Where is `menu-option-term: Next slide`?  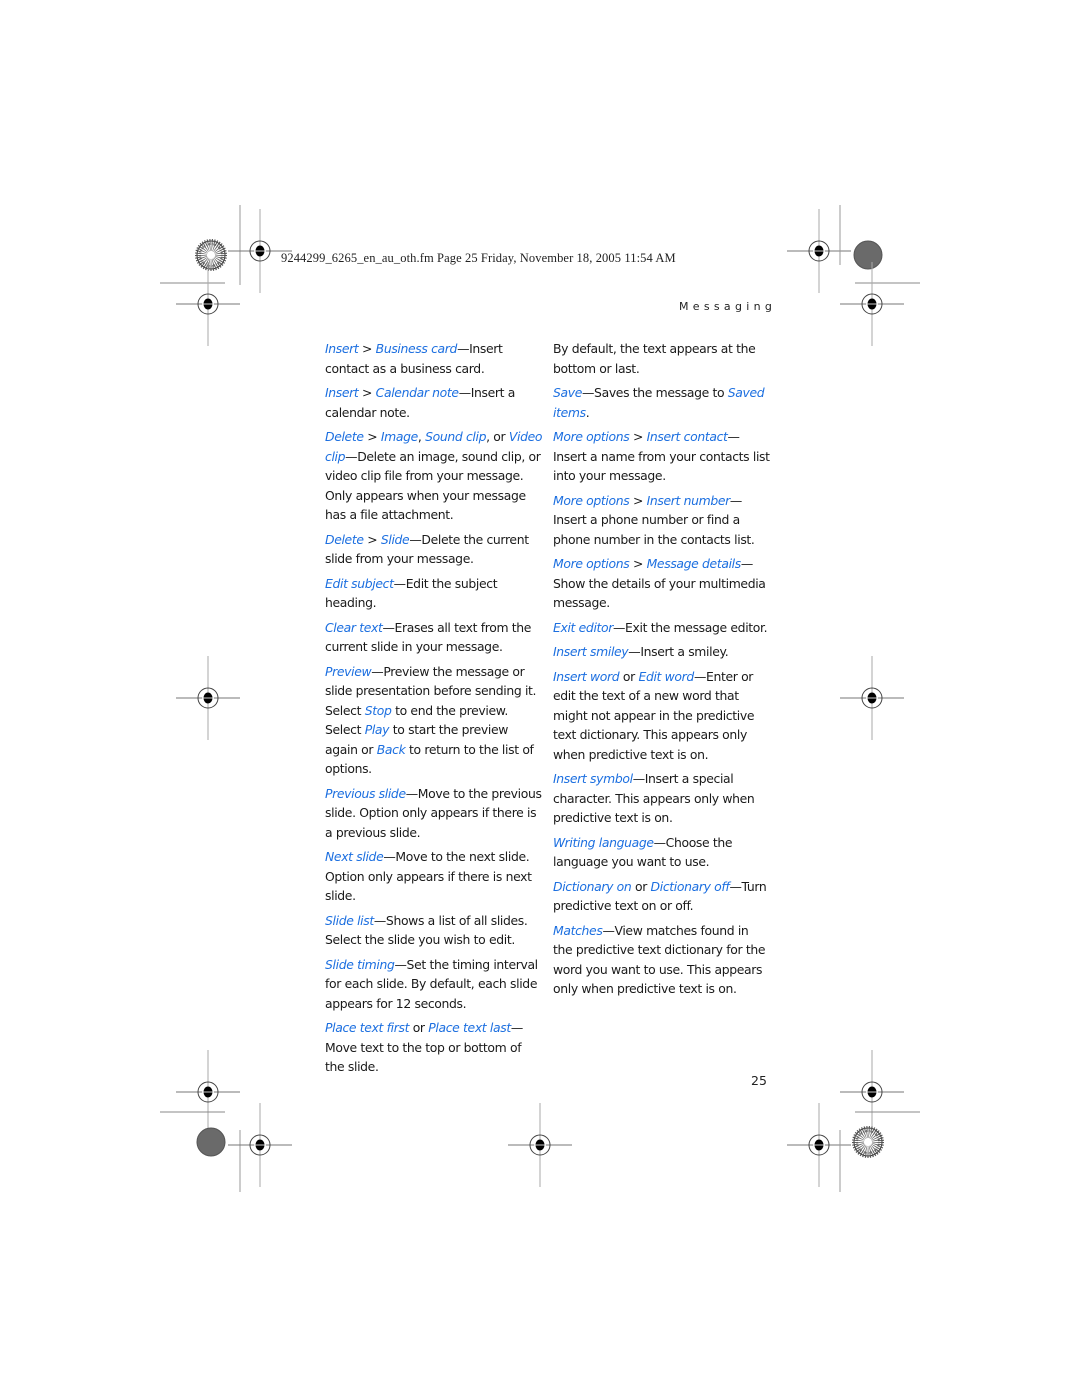 menu-option-term: Next slide is located at coordinates (354, 856).